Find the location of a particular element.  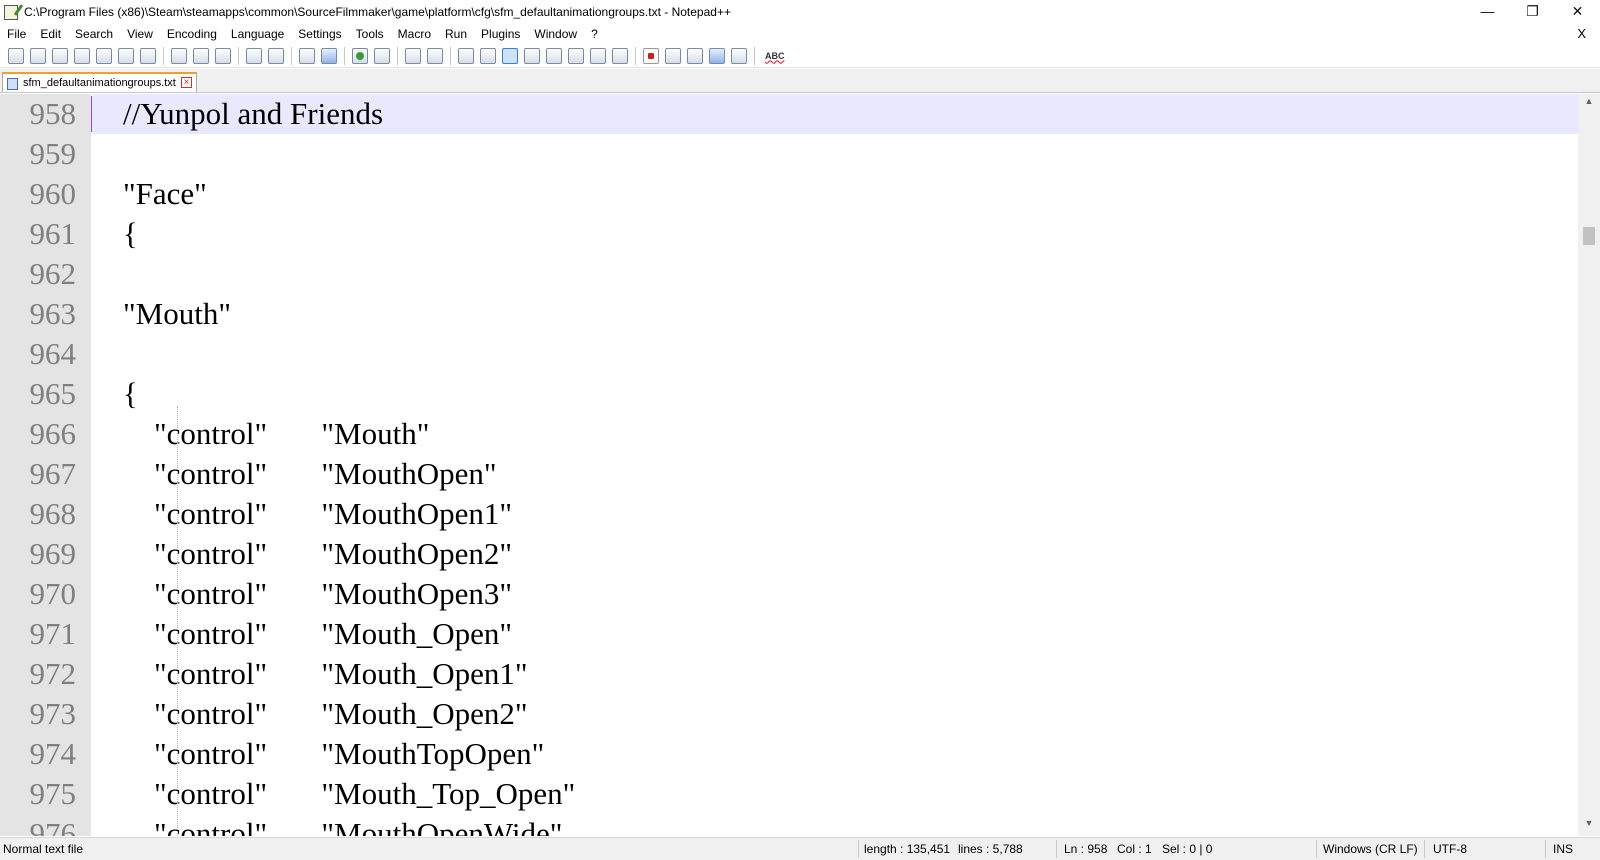

show-all-chars-icon is located at coordinates (488, 55).